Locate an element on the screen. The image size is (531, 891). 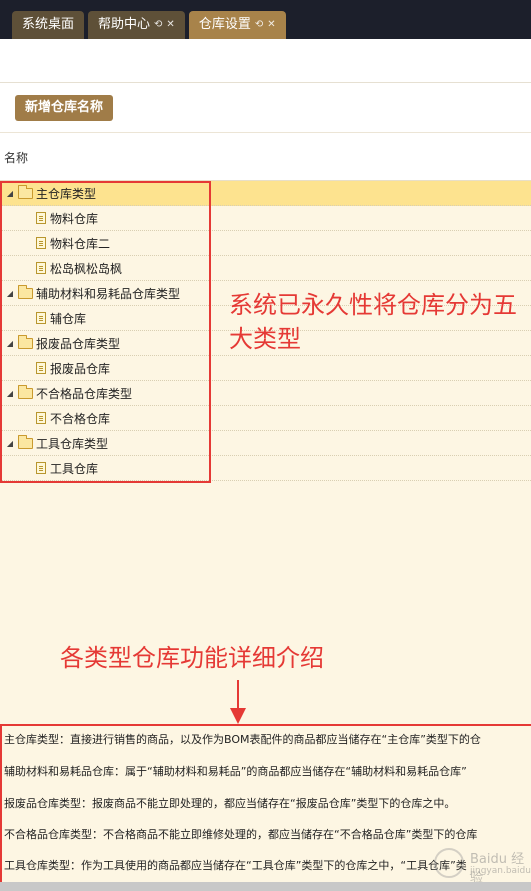
tab-warehouse-settings: 仓库设置 ⟲ ✕ is located at coordinates (237, 25).